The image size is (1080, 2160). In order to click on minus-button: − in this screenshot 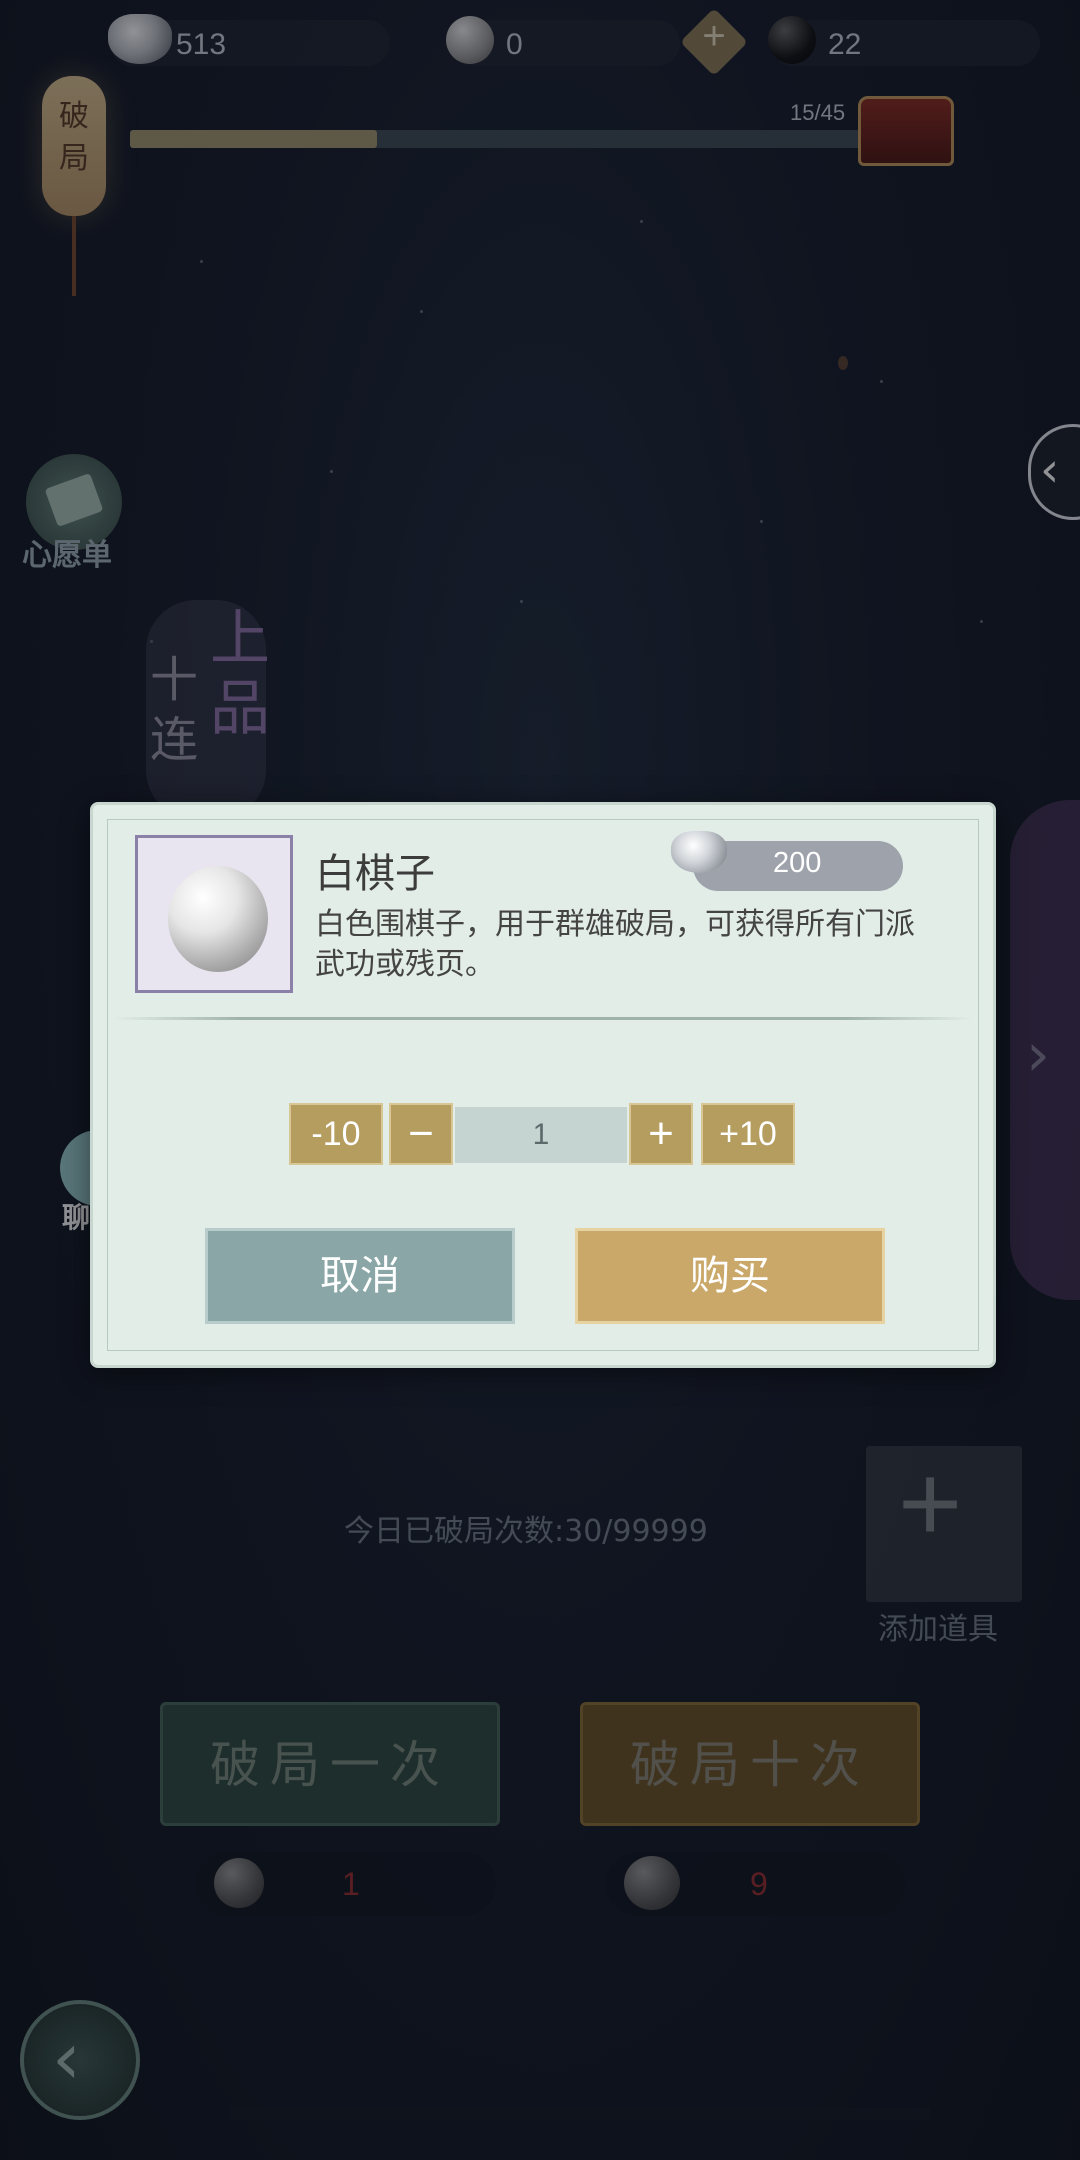, I will do `click(421, 1134)`.